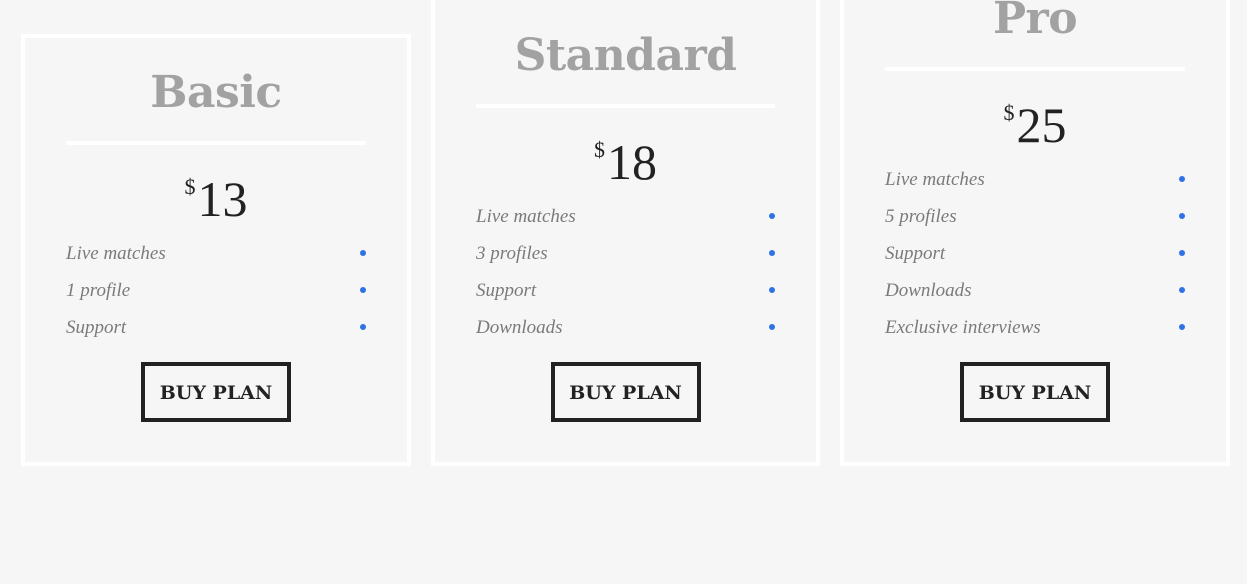  Describe the element at coordinates (625, 253) in the screenshot. I see `feature-item: 3 profiles` at that location.